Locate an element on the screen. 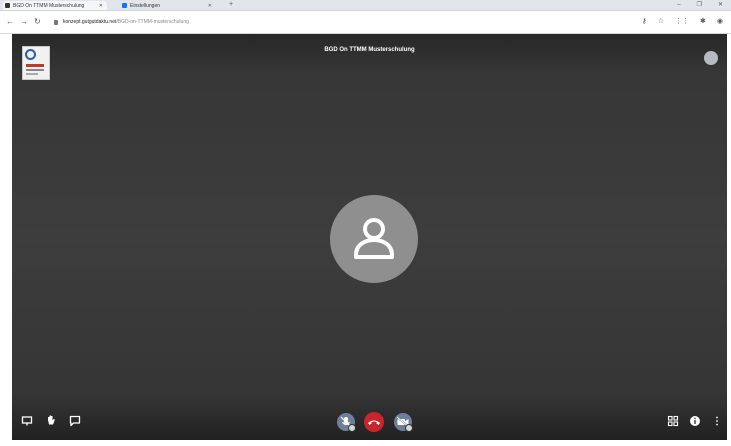  browser-tab-settings: Einstellungen ✕ is located at coordinates (168, 5).